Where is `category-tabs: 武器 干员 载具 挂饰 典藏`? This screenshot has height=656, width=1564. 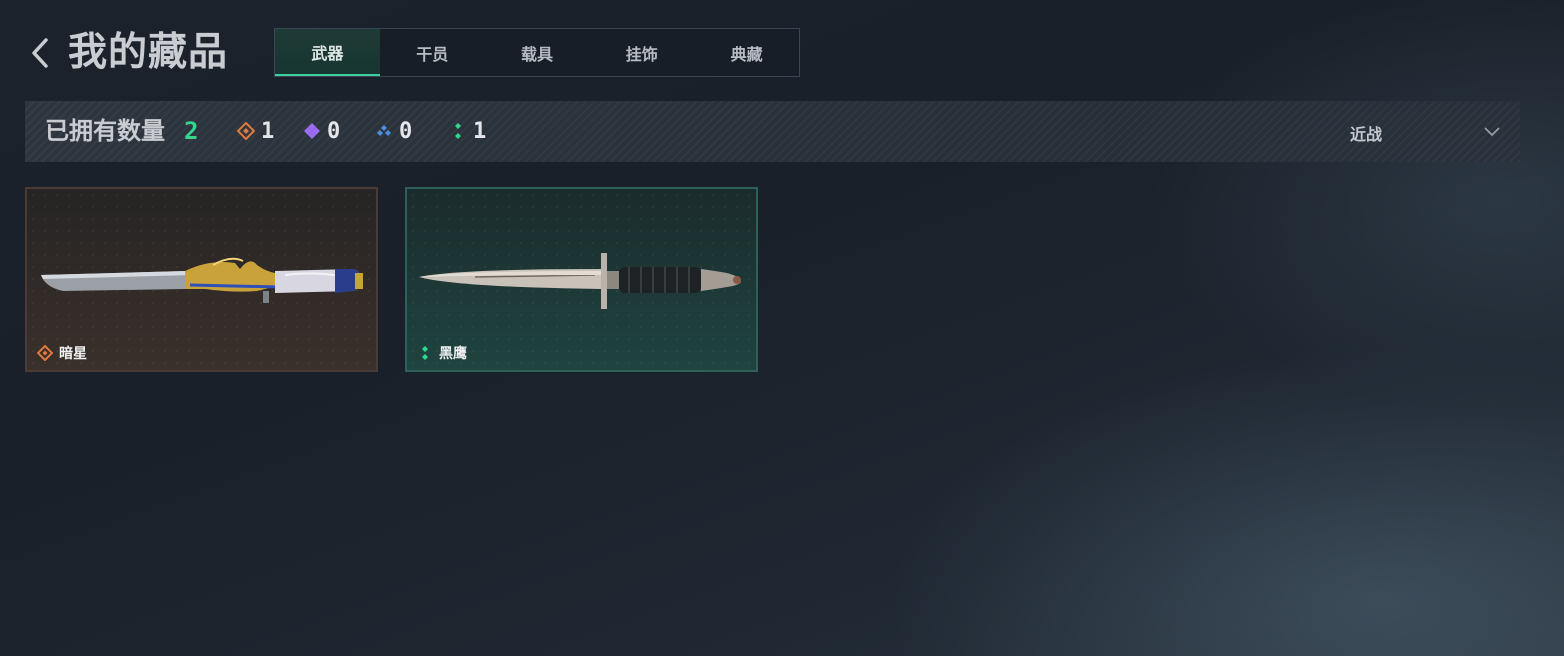 category-tabs: 武器 干员 载具 挂饰 典藏 is located at coordinates (537, 52).